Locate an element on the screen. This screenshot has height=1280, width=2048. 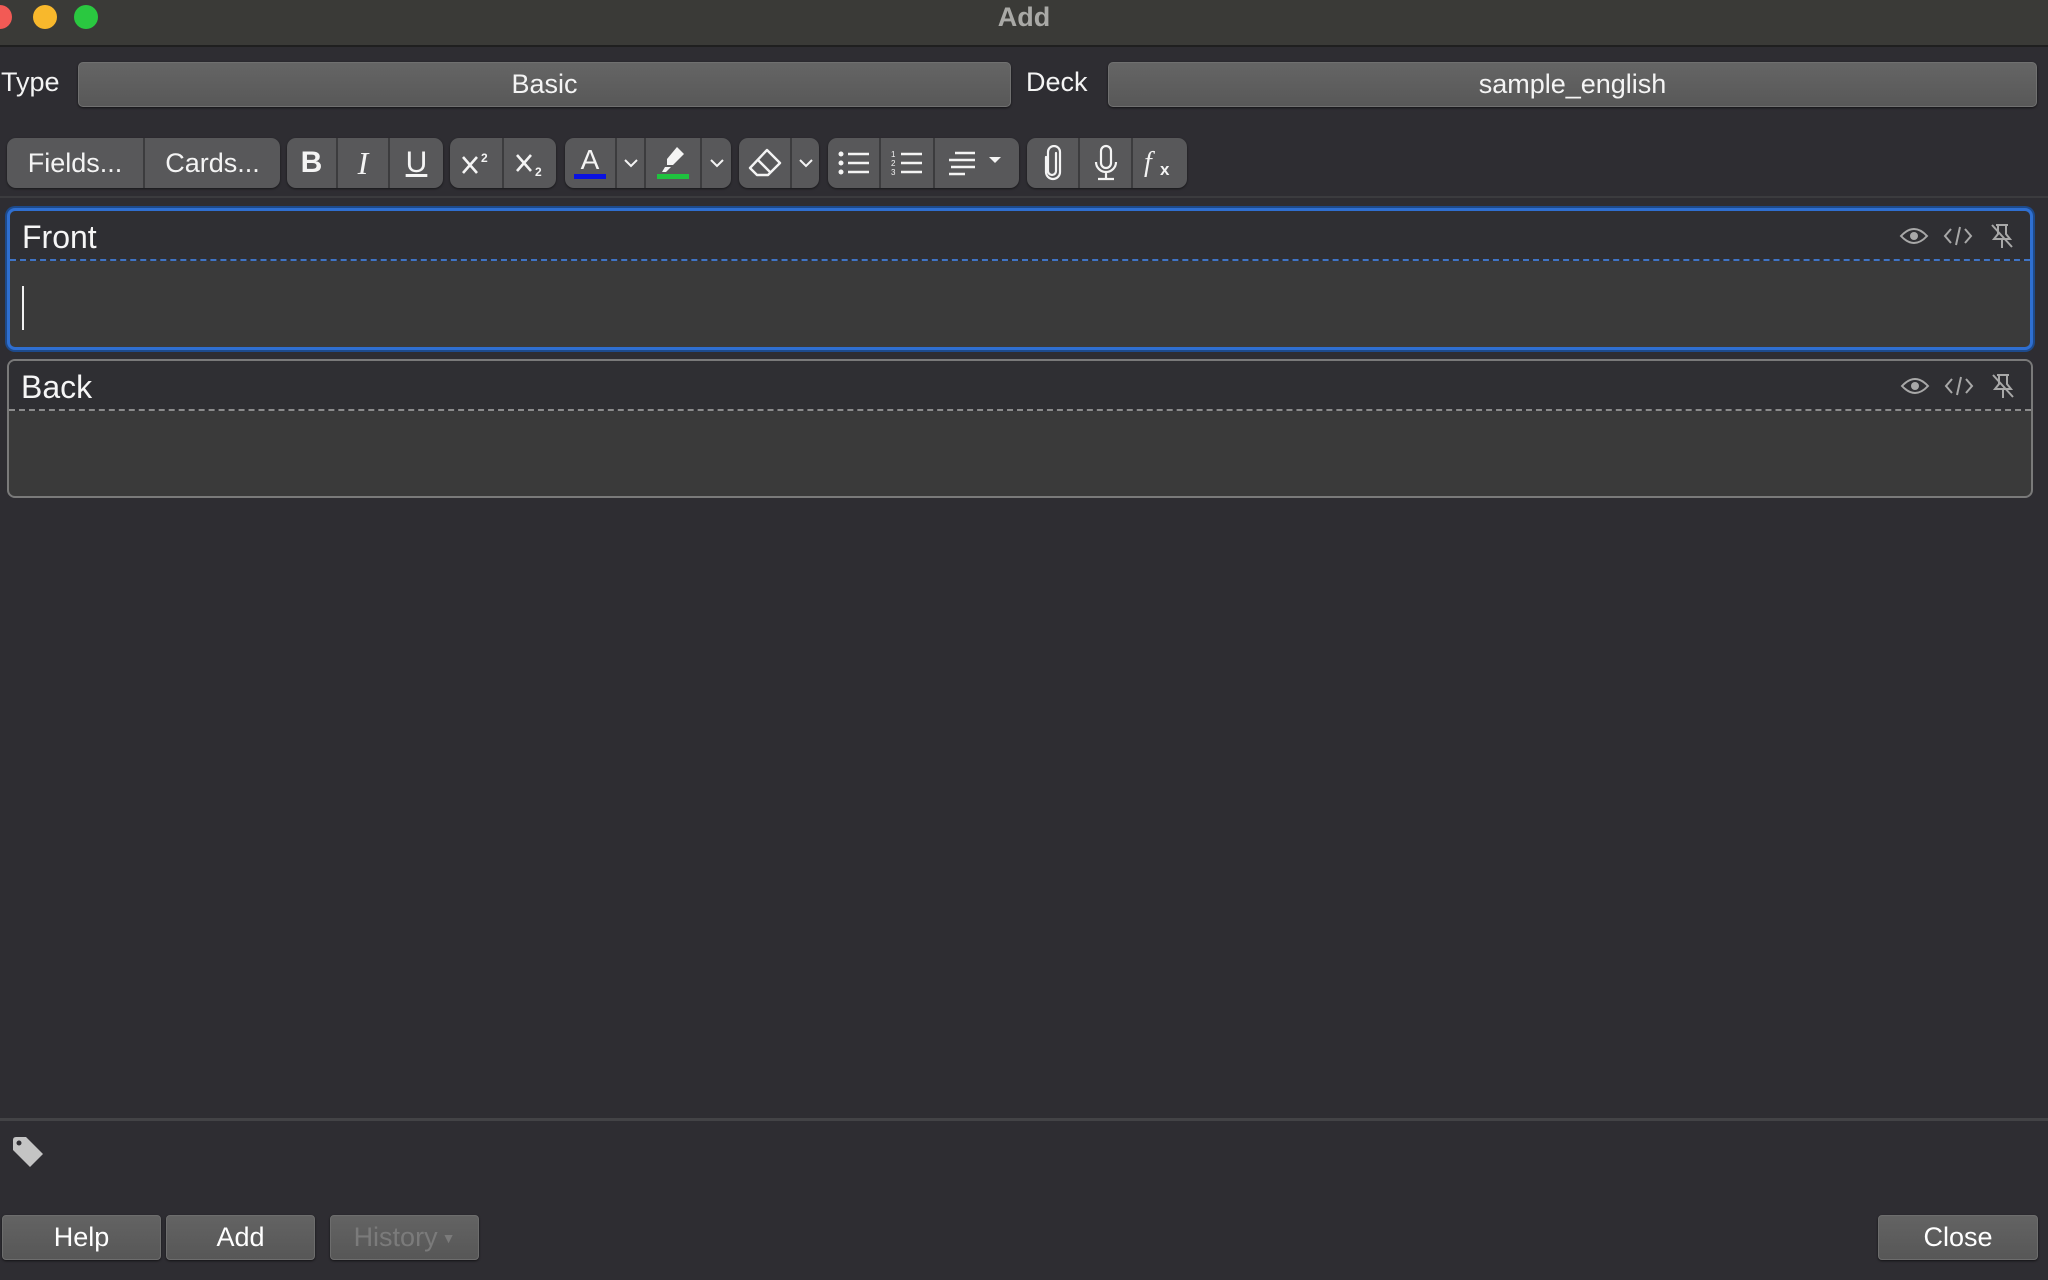
tags-divider is located at coordinates (1024, 1119).